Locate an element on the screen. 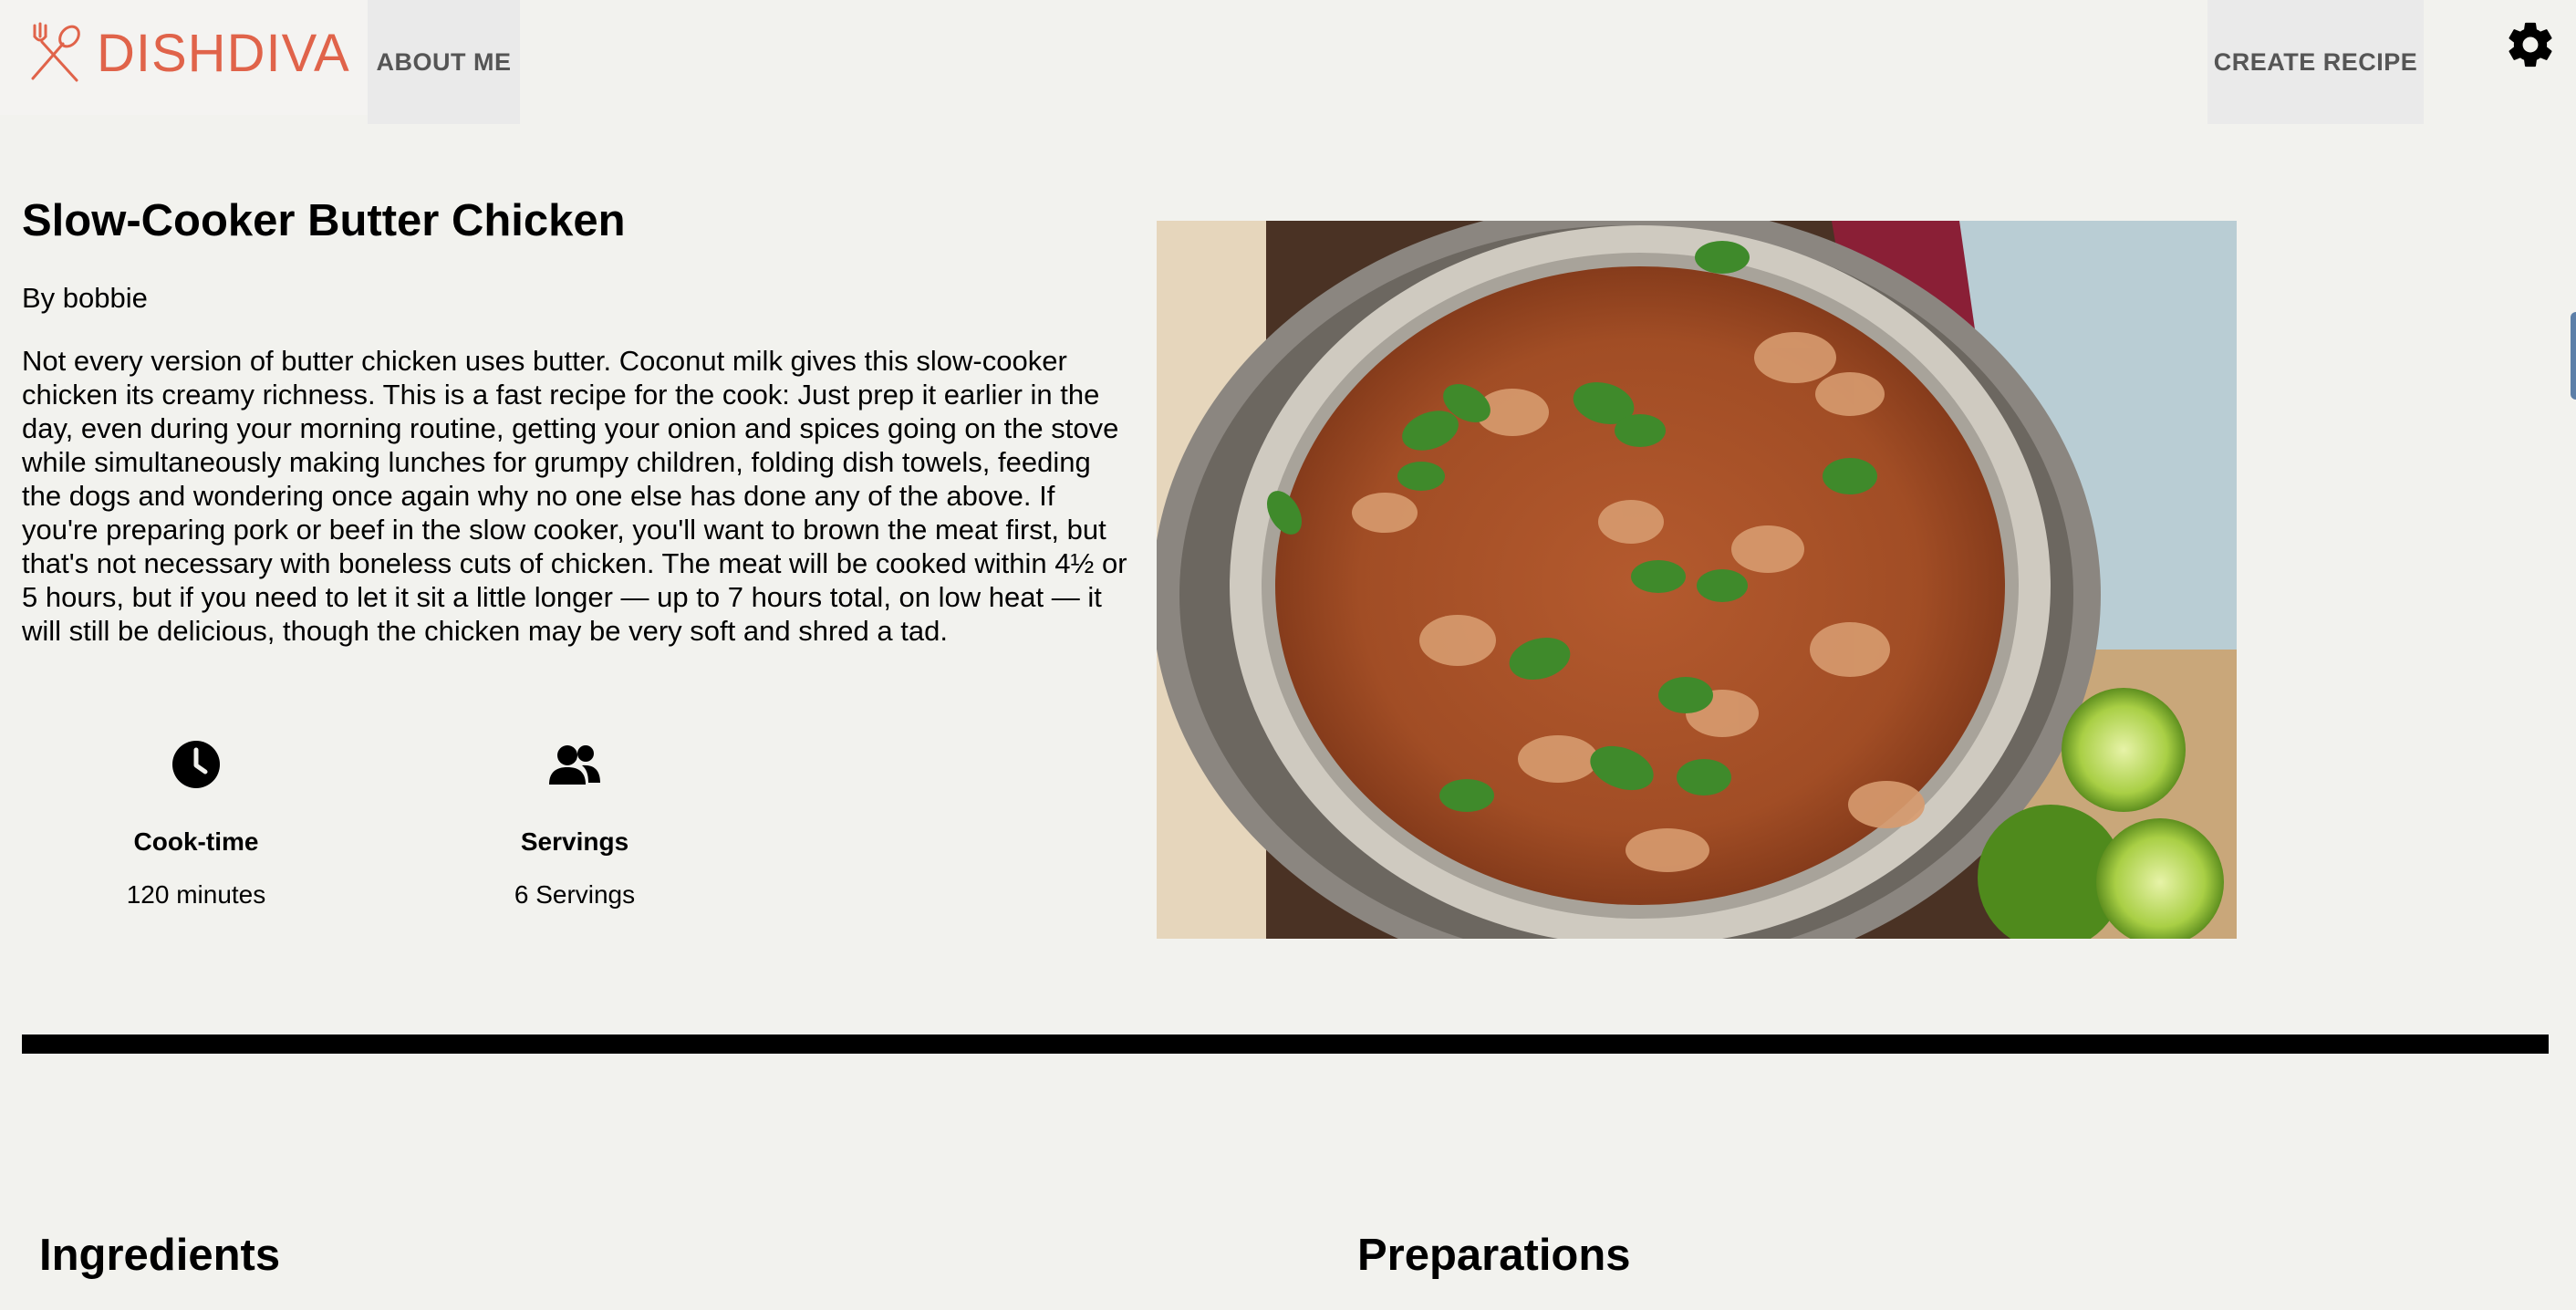  ingredients-heading: Ingredients is located at coordinates (160, 1255).